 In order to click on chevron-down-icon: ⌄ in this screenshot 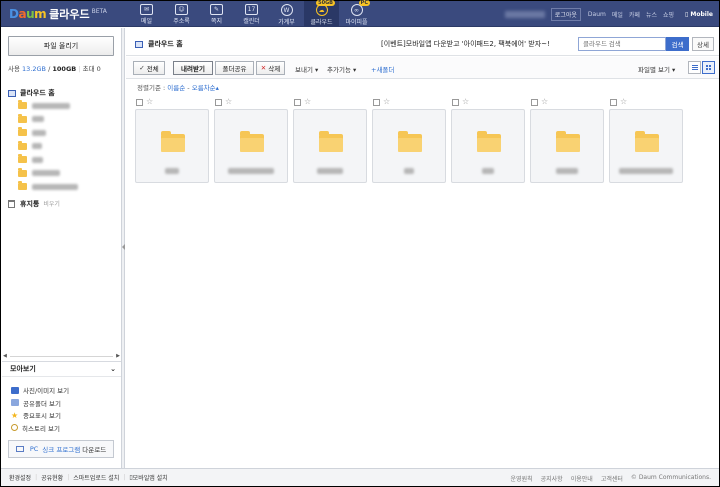, I will do `click(113, 369)`.